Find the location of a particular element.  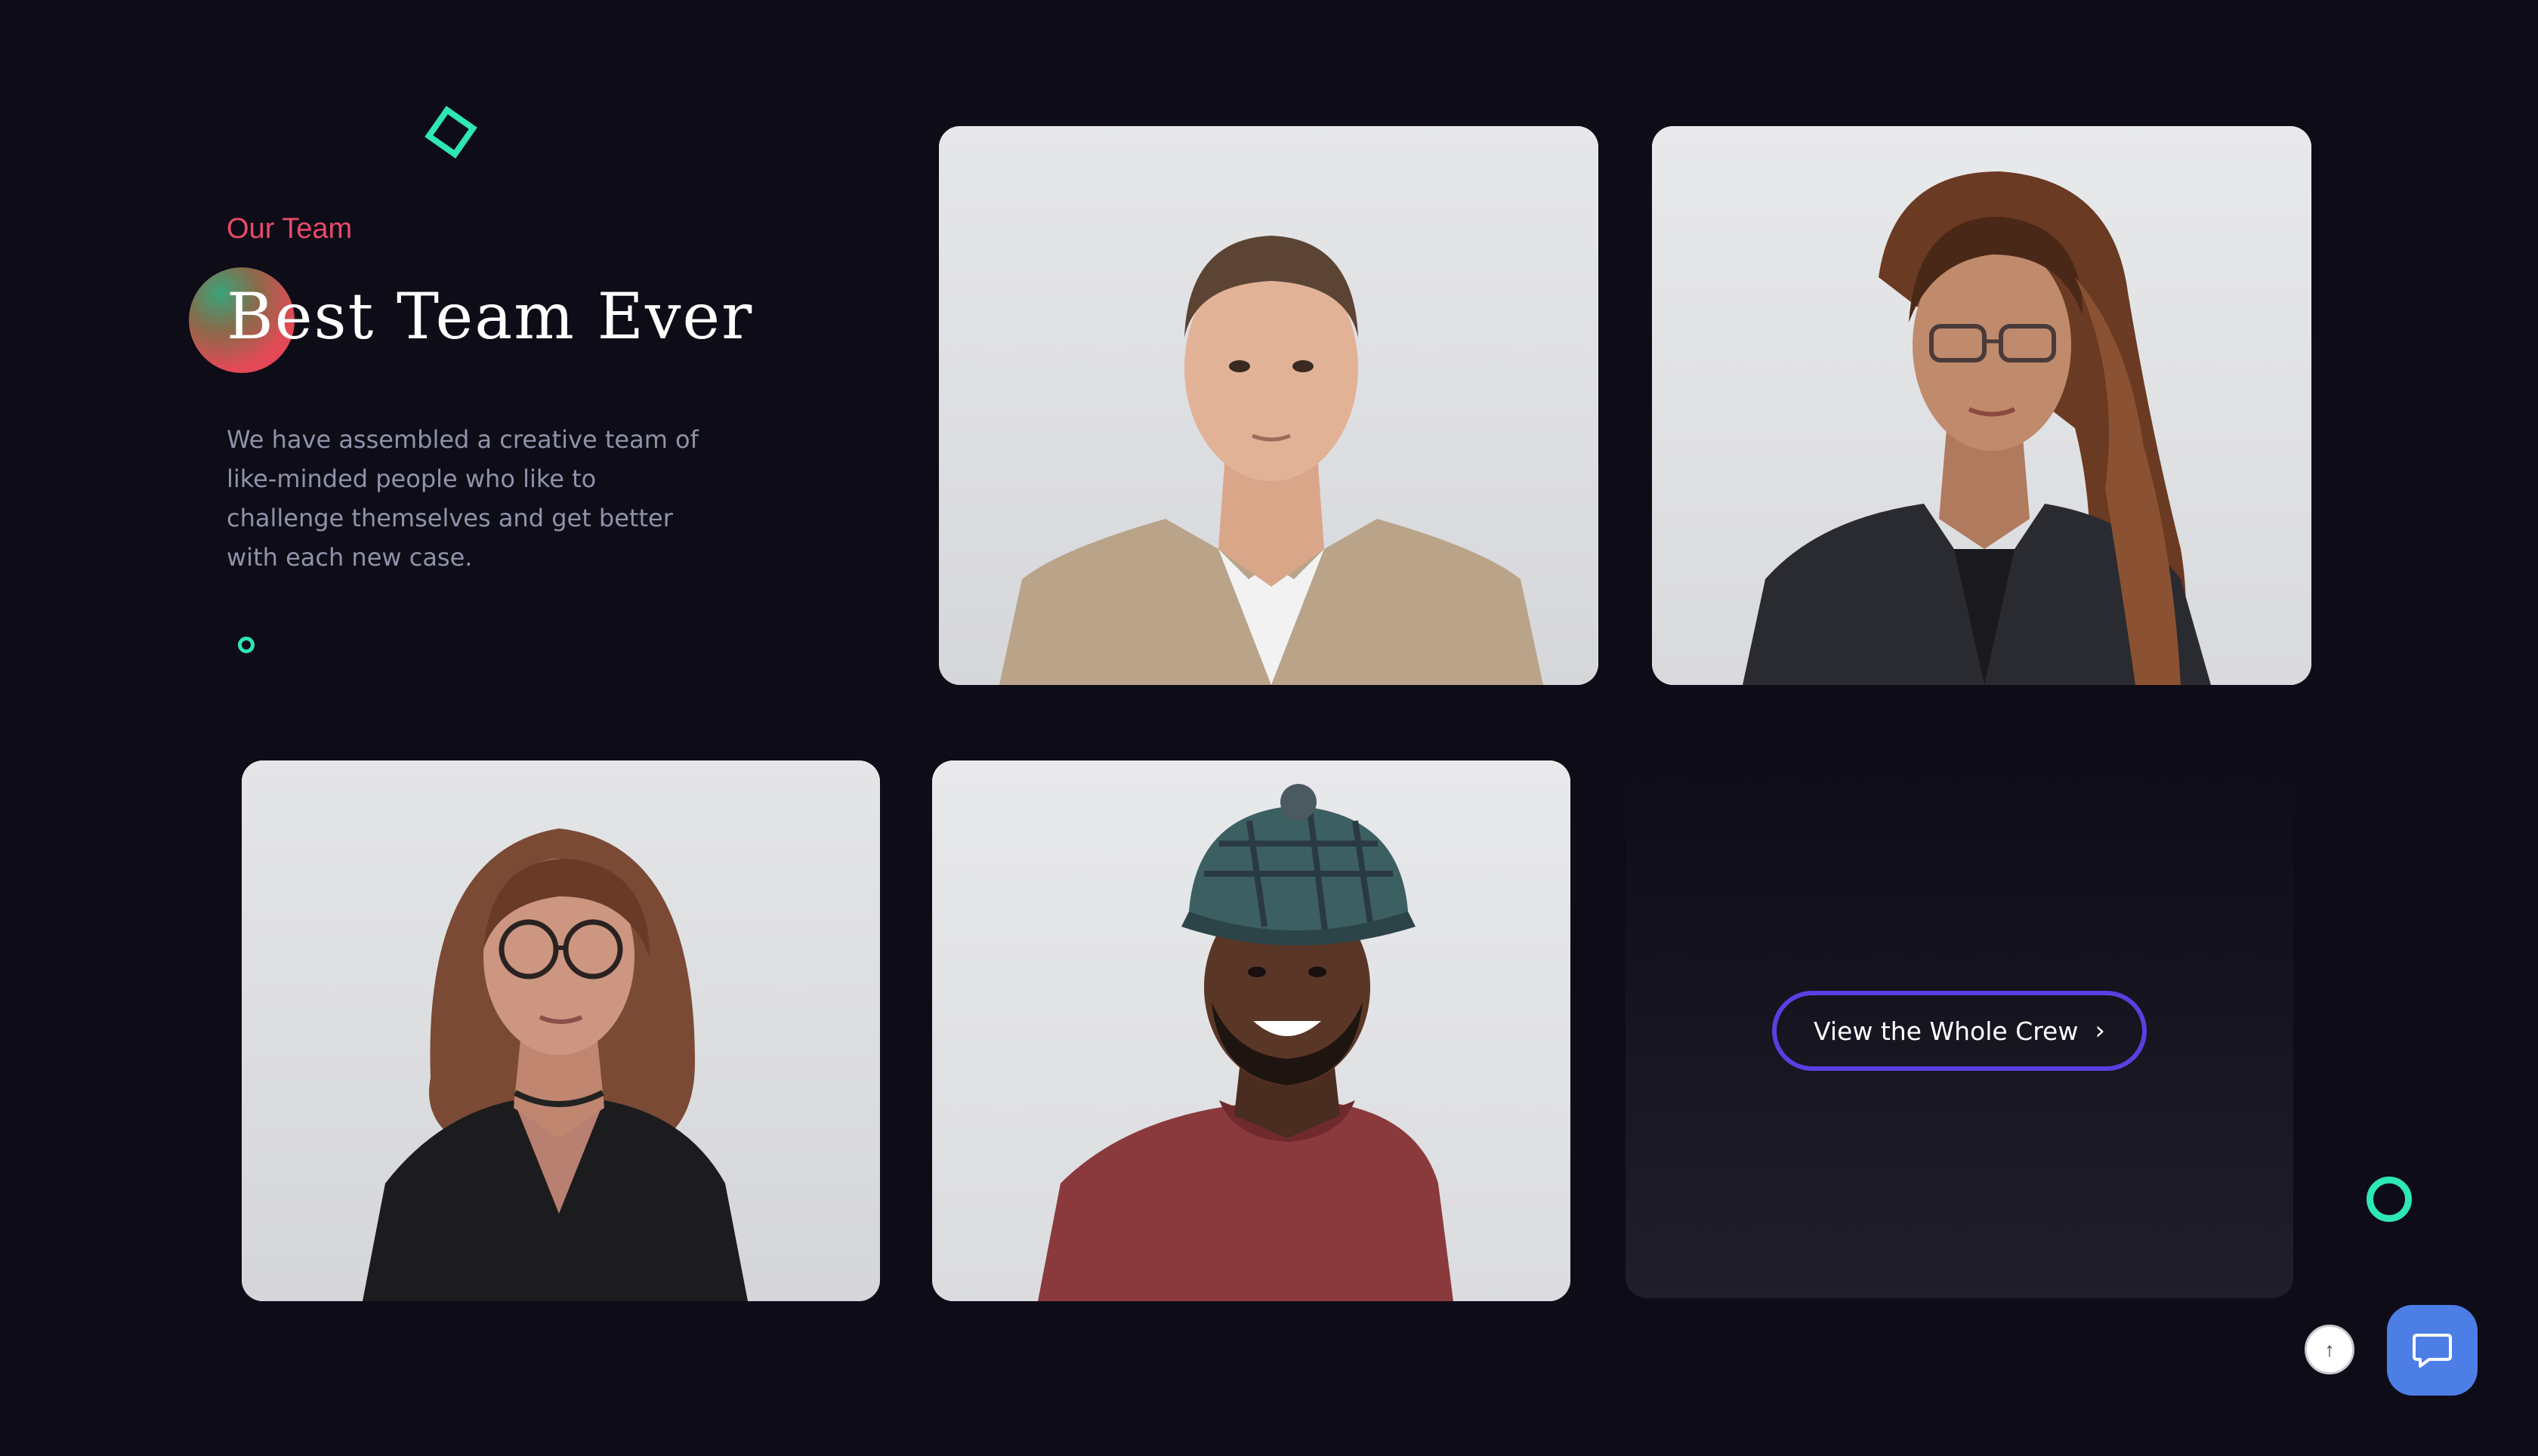

portrait-man-beige-shirt is located at coordinates (1268, 405).